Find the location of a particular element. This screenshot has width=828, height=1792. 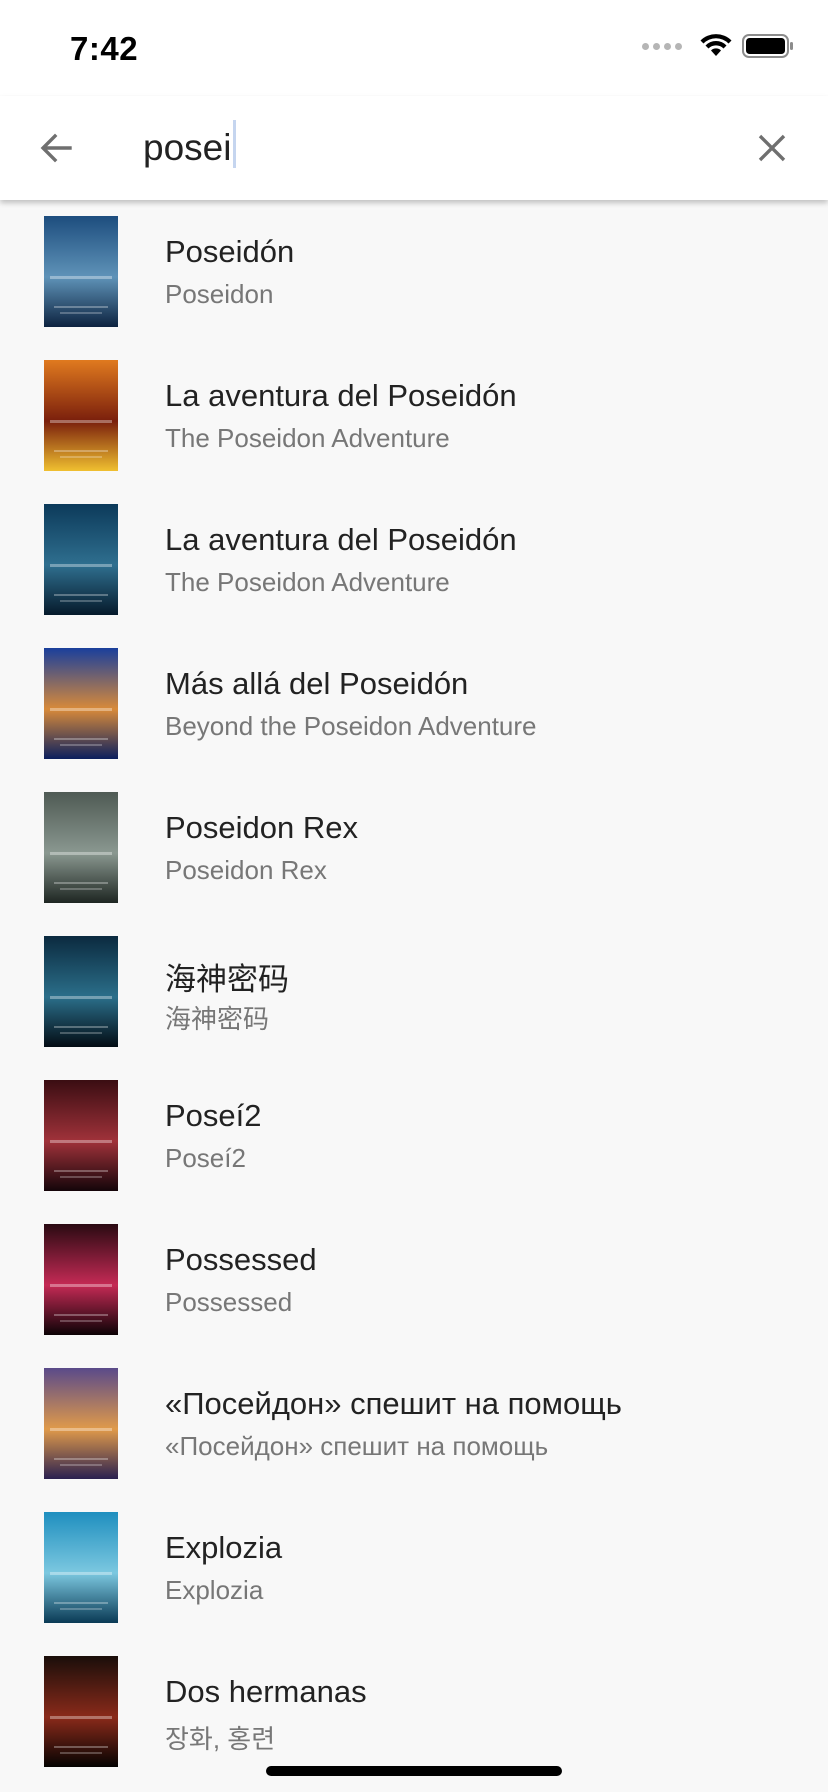

status-time: 7:42 is located at coordinates (104, 48).